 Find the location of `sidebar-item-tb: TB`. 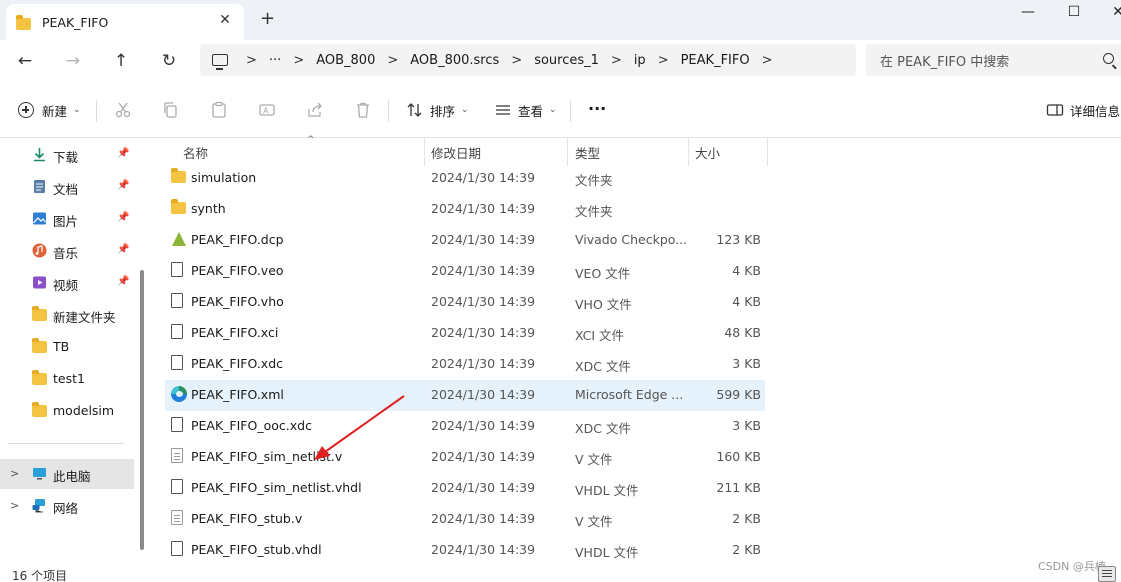

sidebar-item-tb: TB is located at coordinates (67, 347).